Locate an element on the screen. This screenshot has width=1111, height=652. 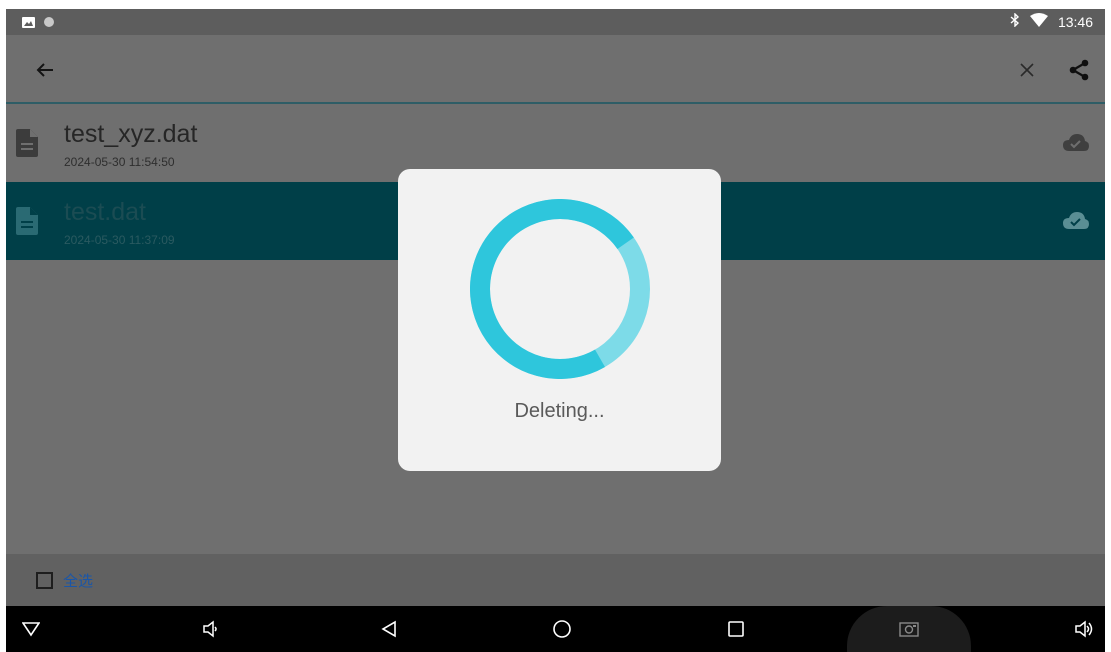
select-all-checkbox is located at coordinates (44, 580).